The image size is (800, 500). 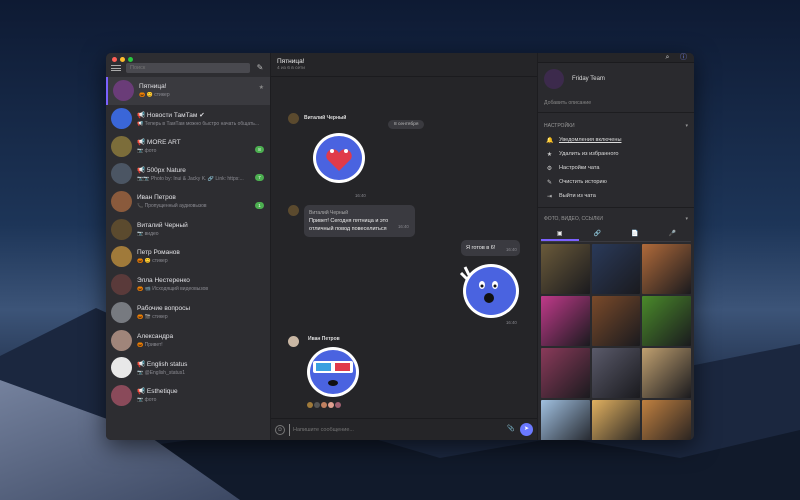 I want to click on group-profile: Friday Team Добавить описание, so click(x=616, y=88).